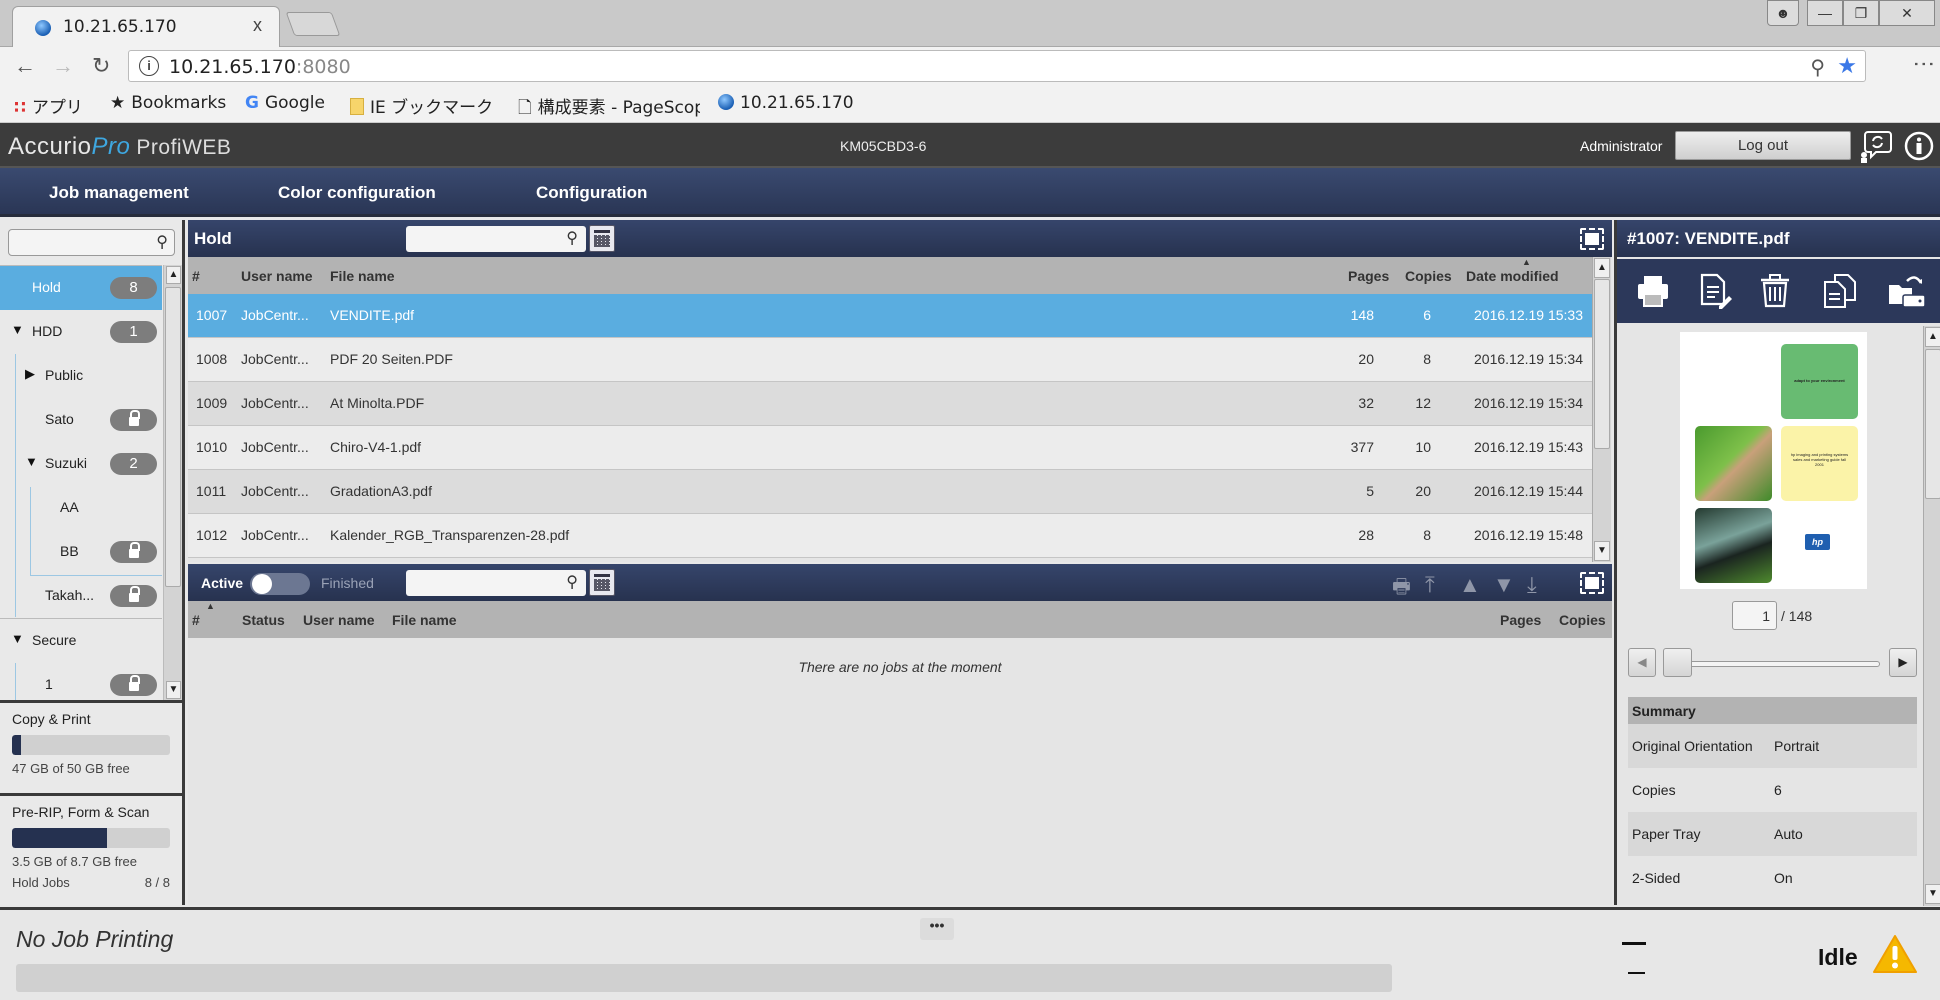 This screenshot has height=1000, width=1940. Describe the element at coordinates (1512, 276) in the screenshot. I see `col-date-modified: Date modified` at that location.